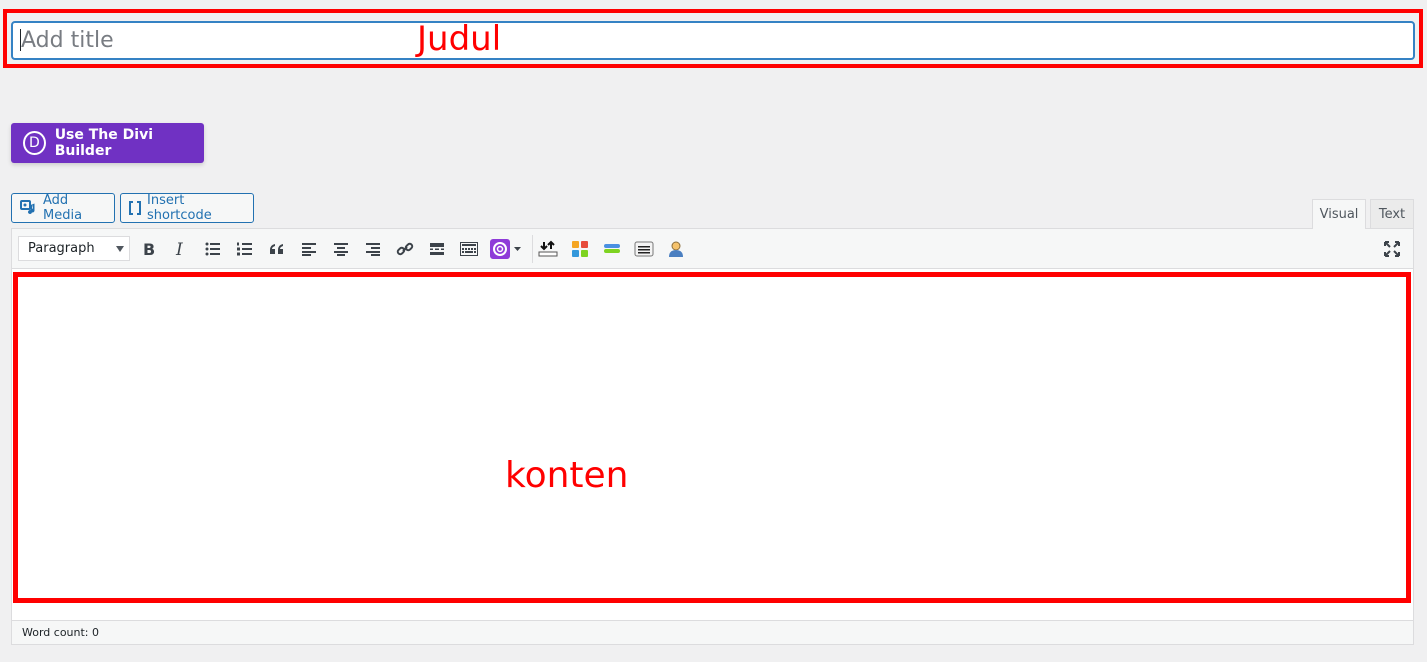  Describe the element at coordinates (20, 40) in the screenshot. I see `text-caret` at that location.